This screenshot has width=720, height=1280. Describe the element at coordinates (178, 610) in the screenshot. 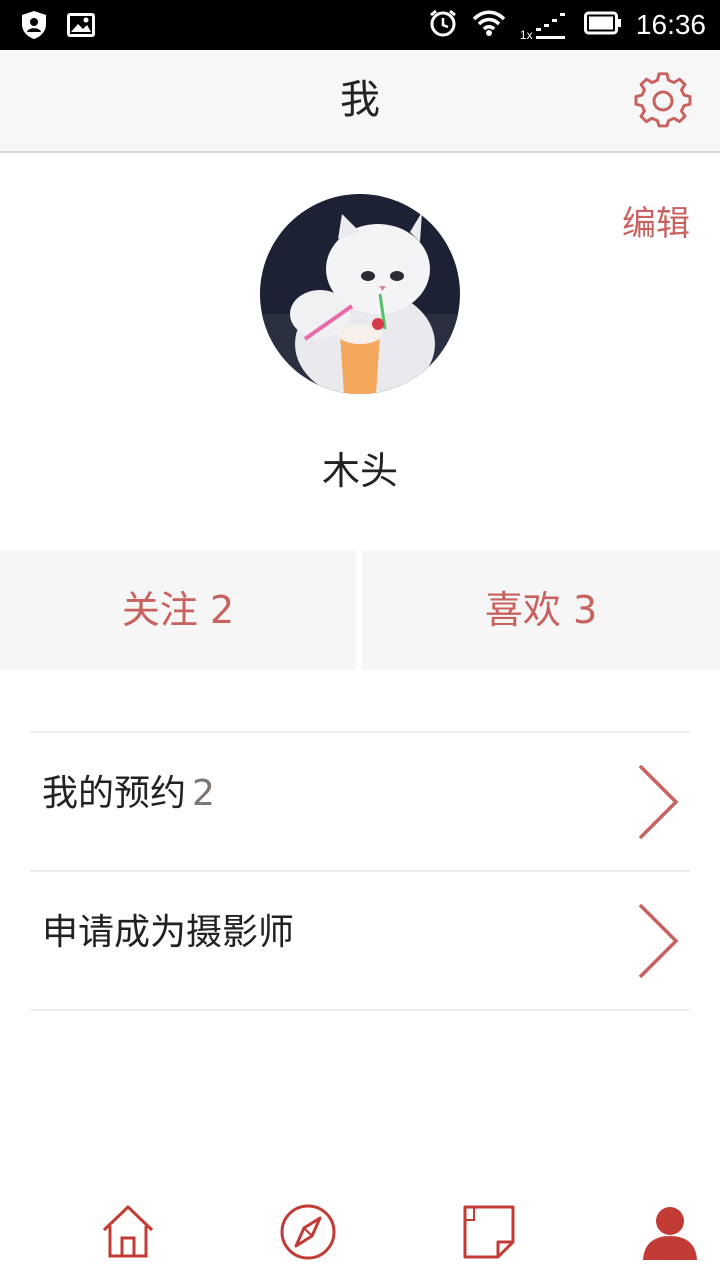

I see `following-count-button: 关注 2` at that location.